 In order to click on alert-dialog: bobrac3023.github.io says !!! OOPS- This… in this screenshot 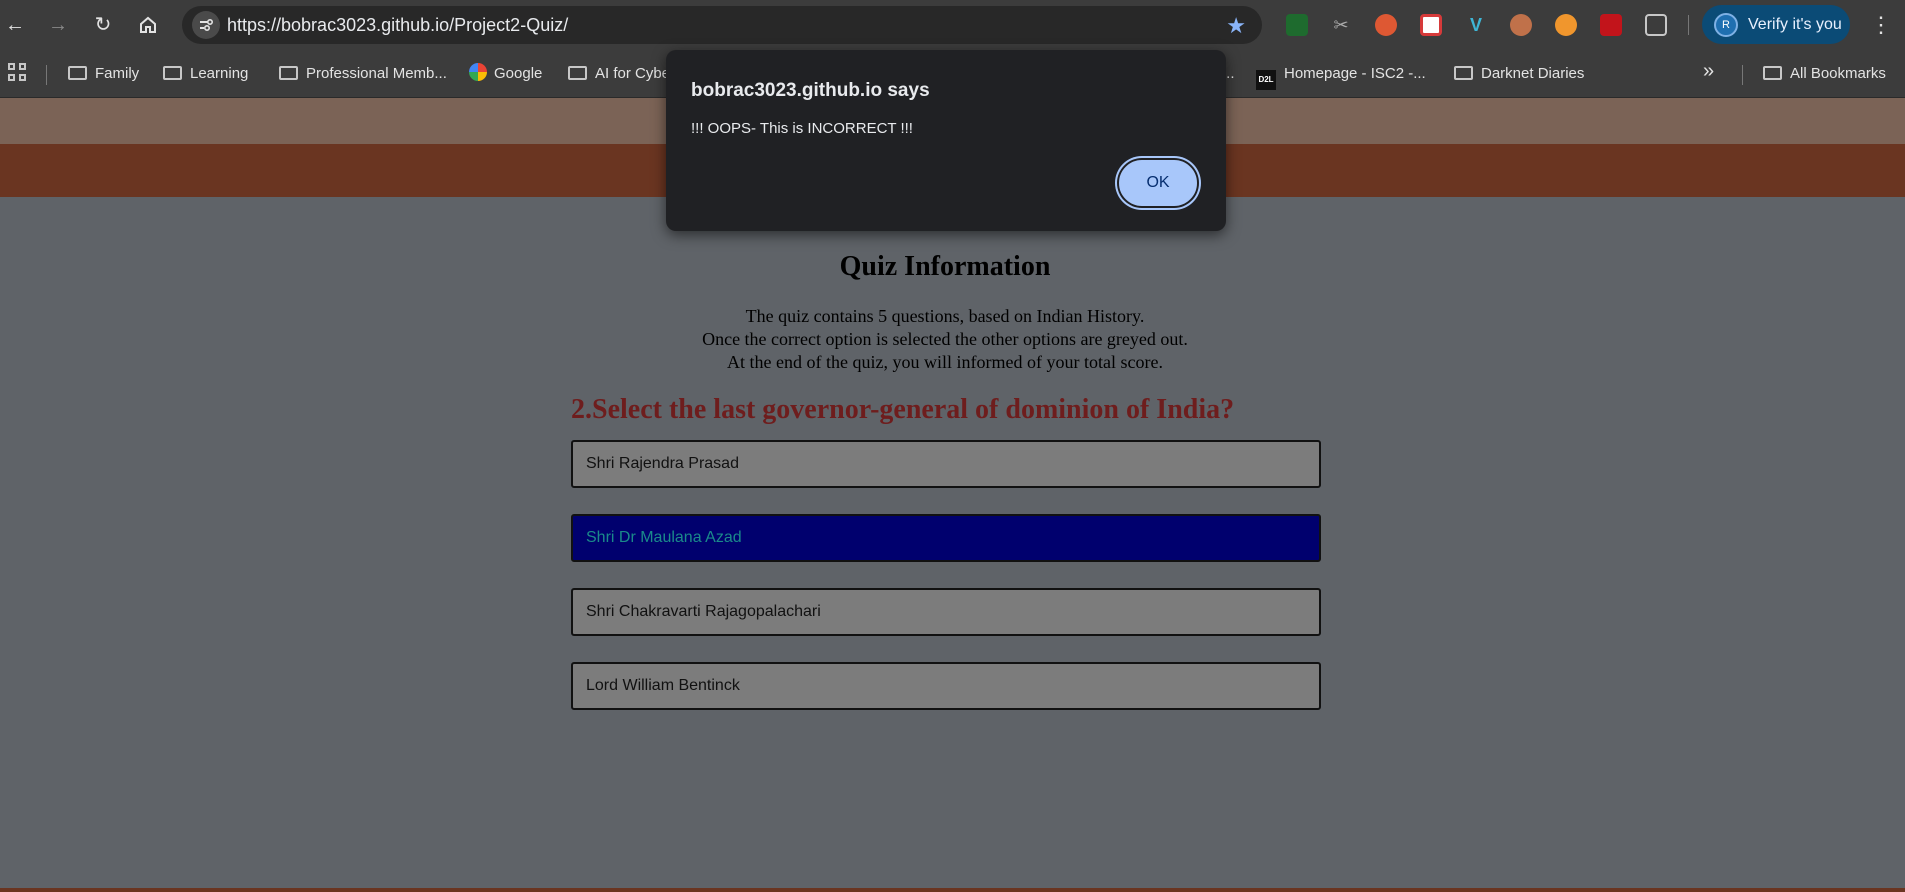, I will do `click(946, 140)`.